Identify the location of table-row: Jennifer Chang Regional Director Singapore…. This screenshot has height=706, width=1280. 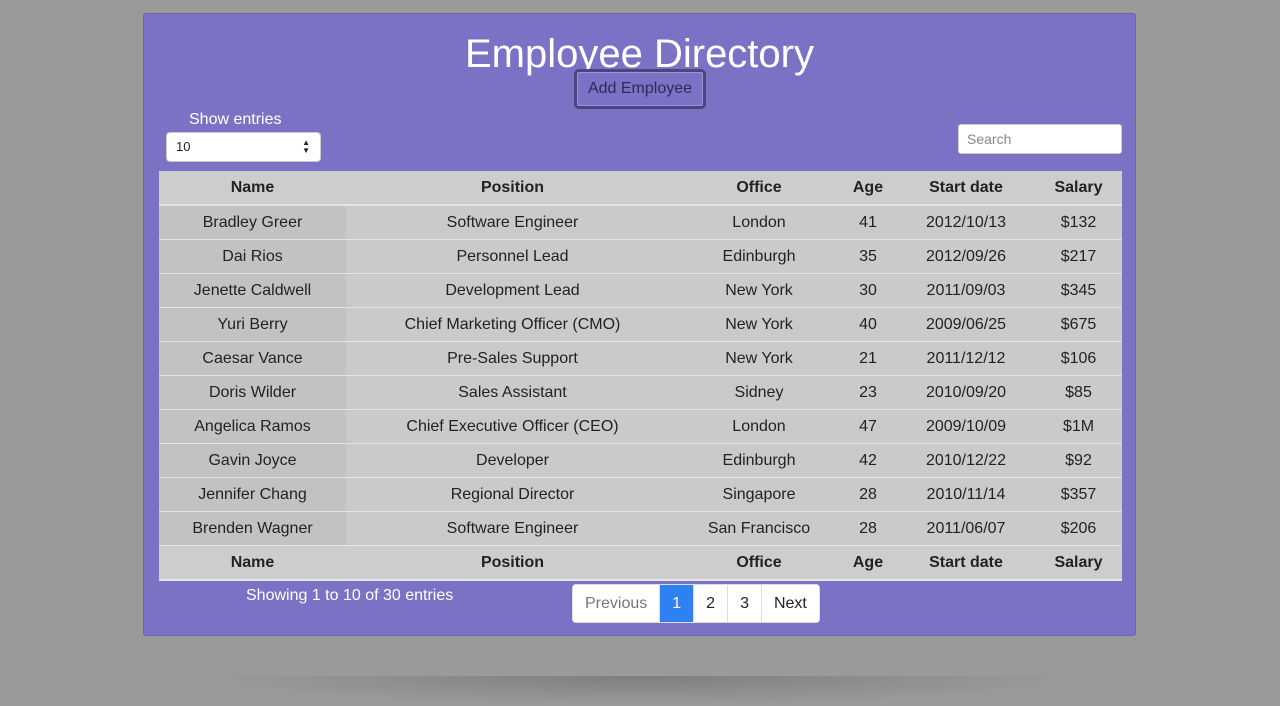
(640, 494).